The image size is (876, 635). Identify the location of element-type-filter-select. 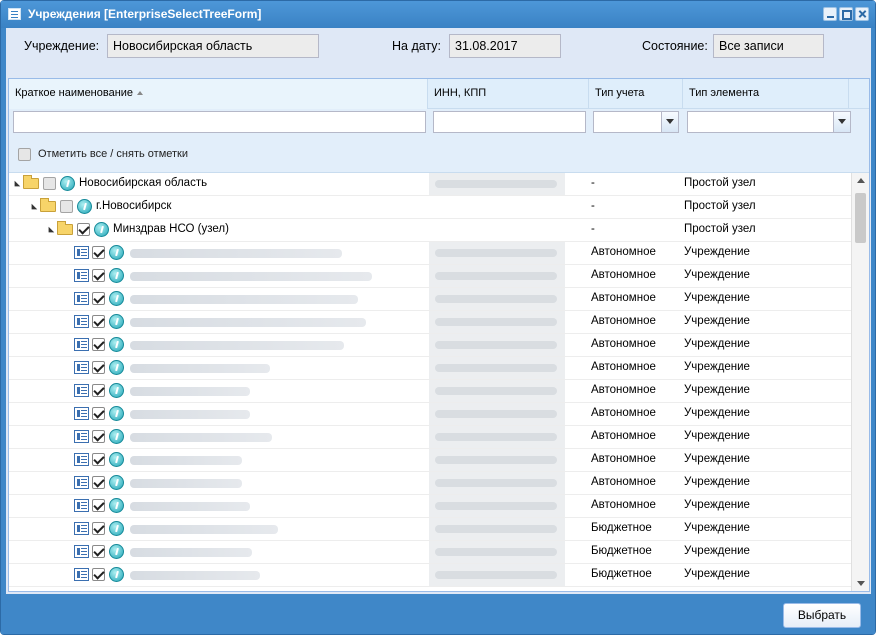
(769, 122).